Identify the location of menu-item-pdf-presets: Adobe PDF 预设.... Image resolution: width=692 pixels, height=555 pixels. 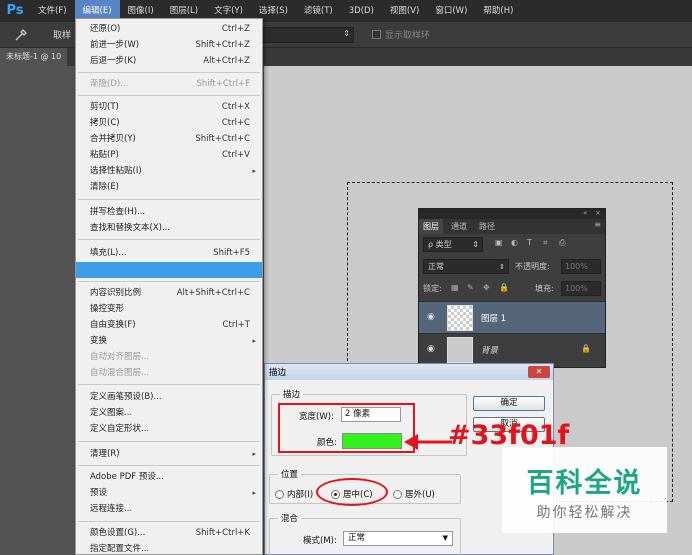
(169, 477).